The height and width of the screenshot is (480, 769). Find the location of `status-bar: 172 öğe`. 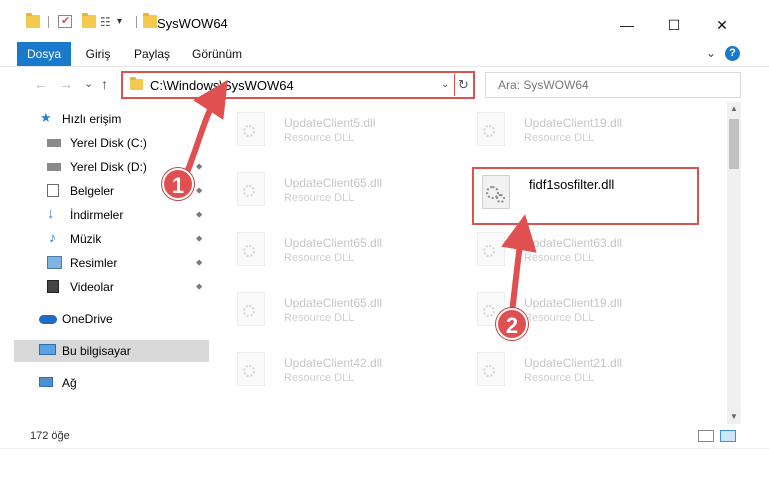

status-bar: 172 öğe is located at coordinates (384, 436).